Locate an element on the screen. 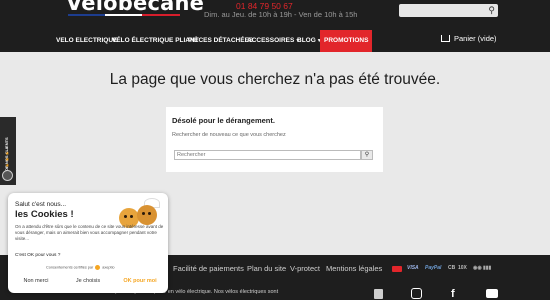 This screenshot has height=300, width=550. nav-item-blog: BLOG▼ is located at coordinates (309, 41).